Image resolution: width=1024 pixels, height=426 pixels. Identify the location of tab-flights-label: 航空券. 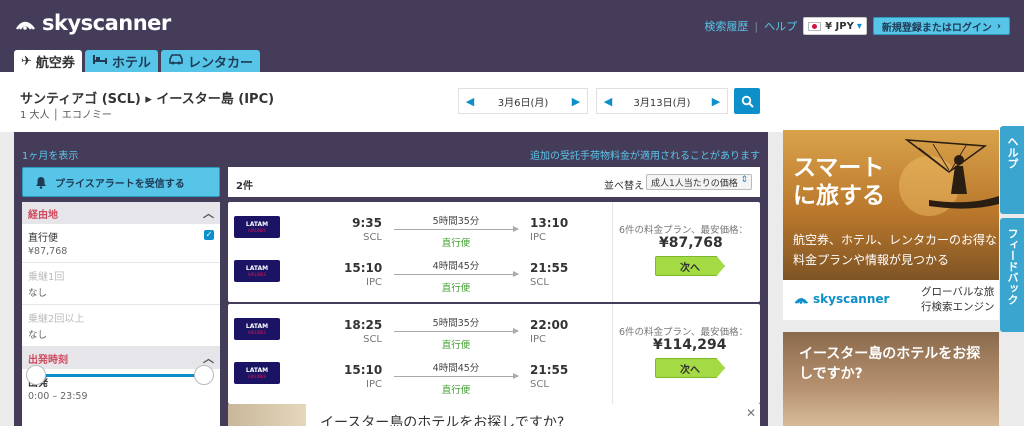
(55, 63).